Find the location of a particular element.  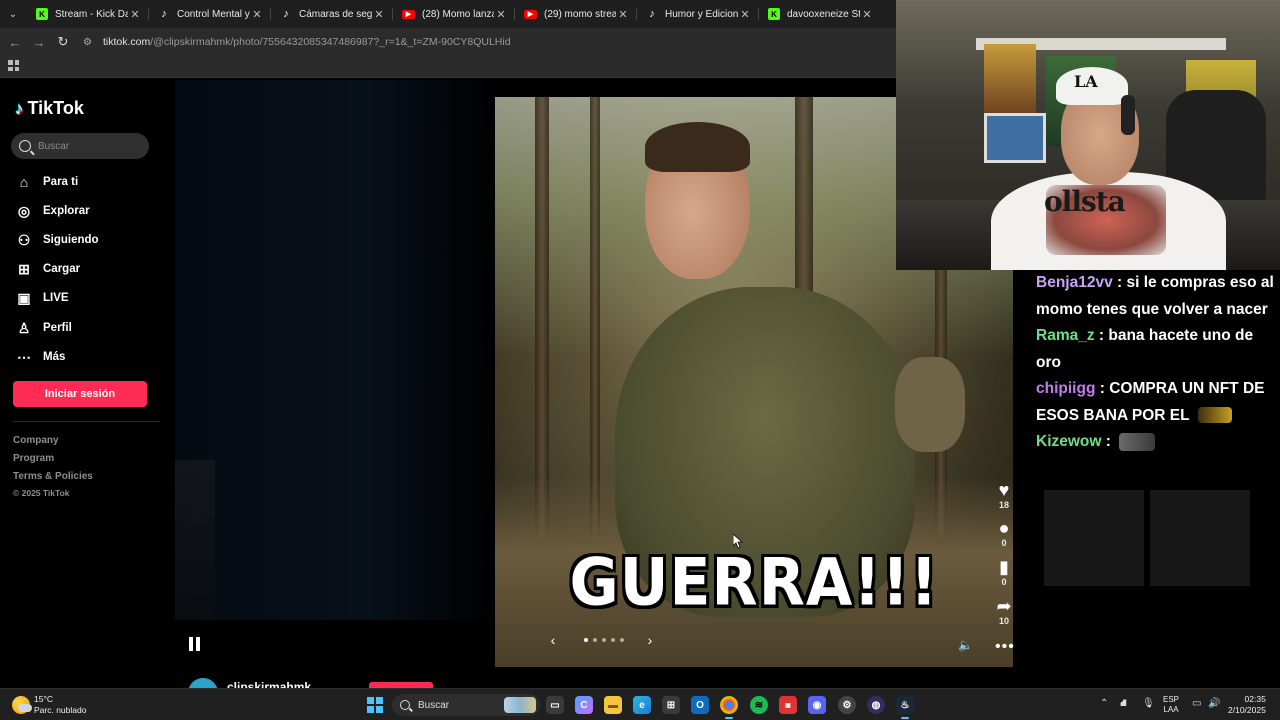

chat-message: Rama_z : bana hacete uno de oro is located at coordinates (1145, 349).